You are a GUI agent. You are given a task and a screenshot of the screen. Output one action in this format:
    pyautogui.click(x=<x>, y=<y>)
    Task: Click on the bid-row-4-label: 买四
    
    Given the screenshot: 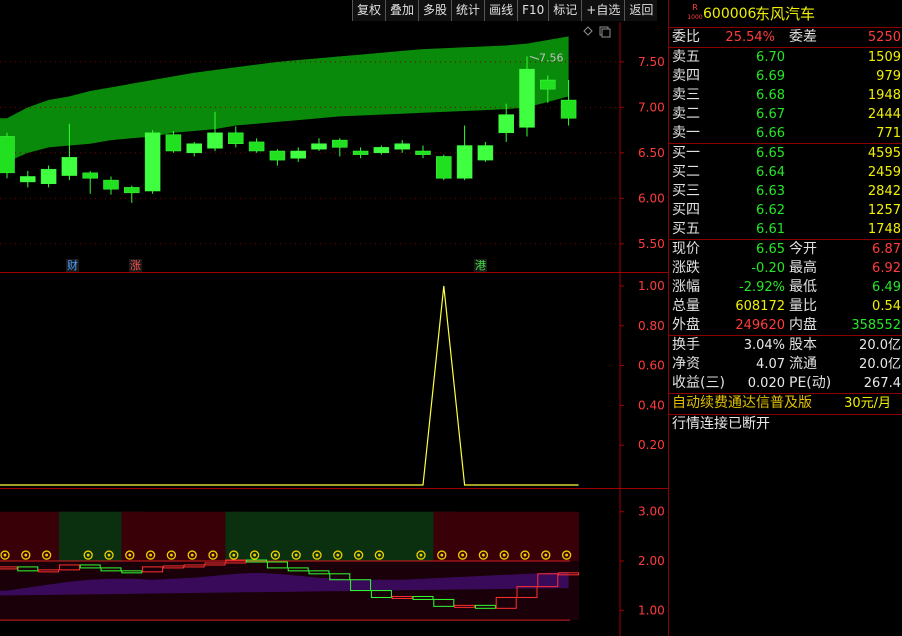 What is the action you would take?
    pyautogui.click(x=686, y=210)
    